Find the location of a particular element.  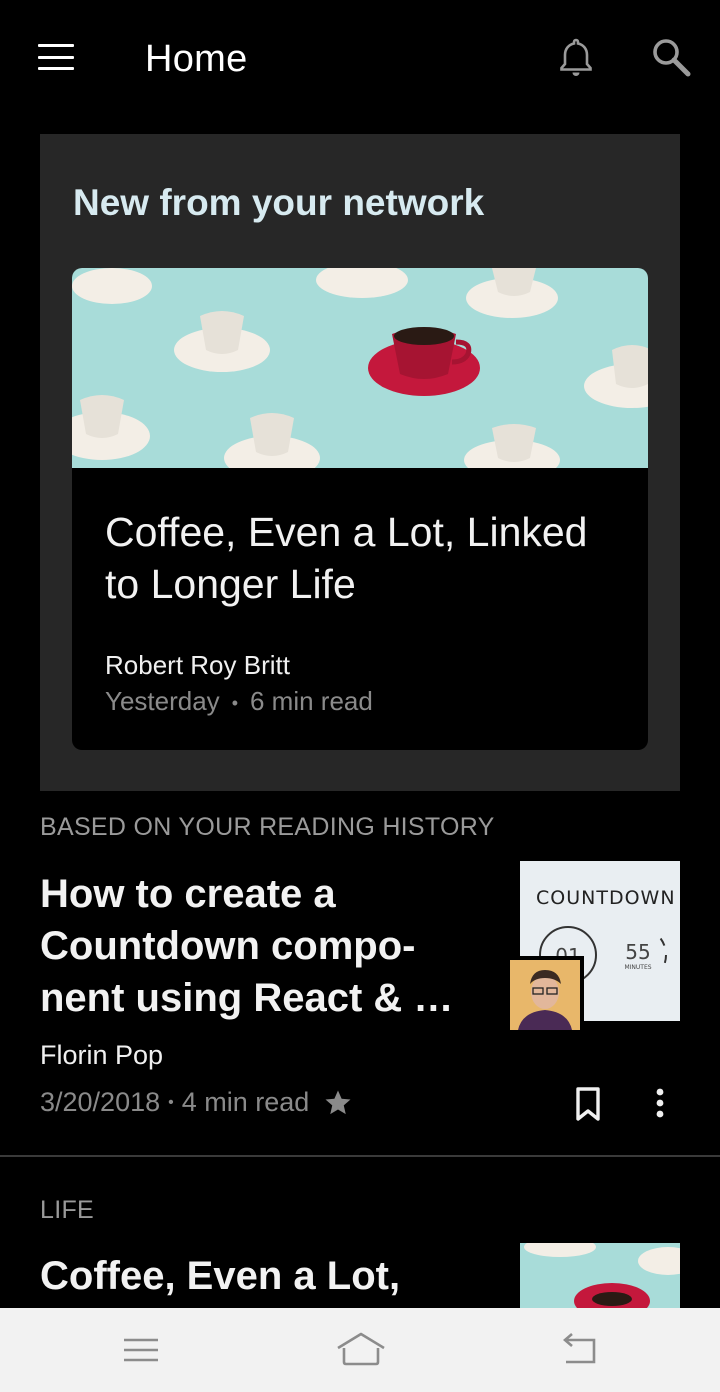

bookmark-icon is located at coordinates (588, 1104).